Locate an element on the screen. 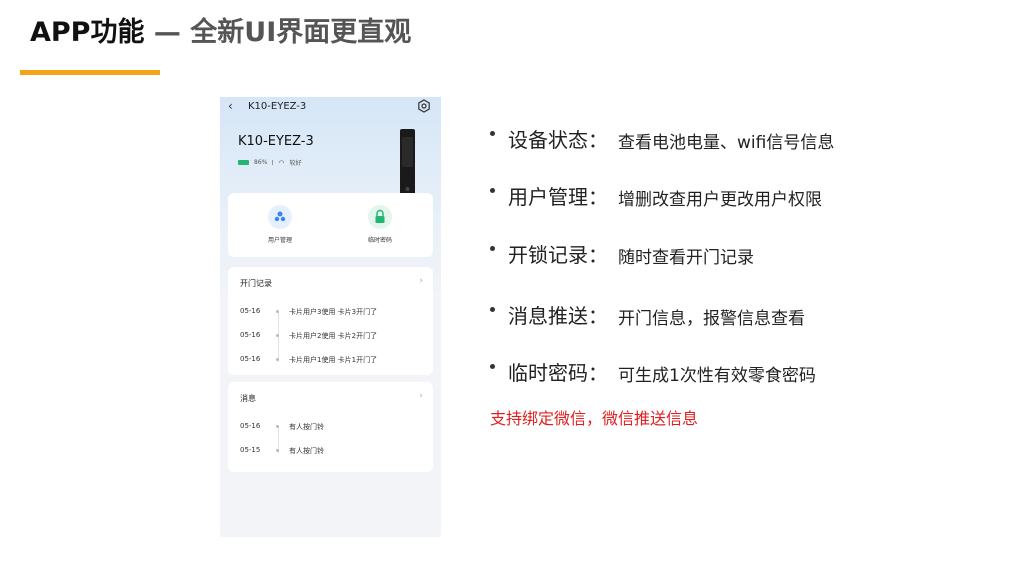 The width and height of the screenshot is (1012, 576). message-date: 05-16 is located at coordinates (250, 426).